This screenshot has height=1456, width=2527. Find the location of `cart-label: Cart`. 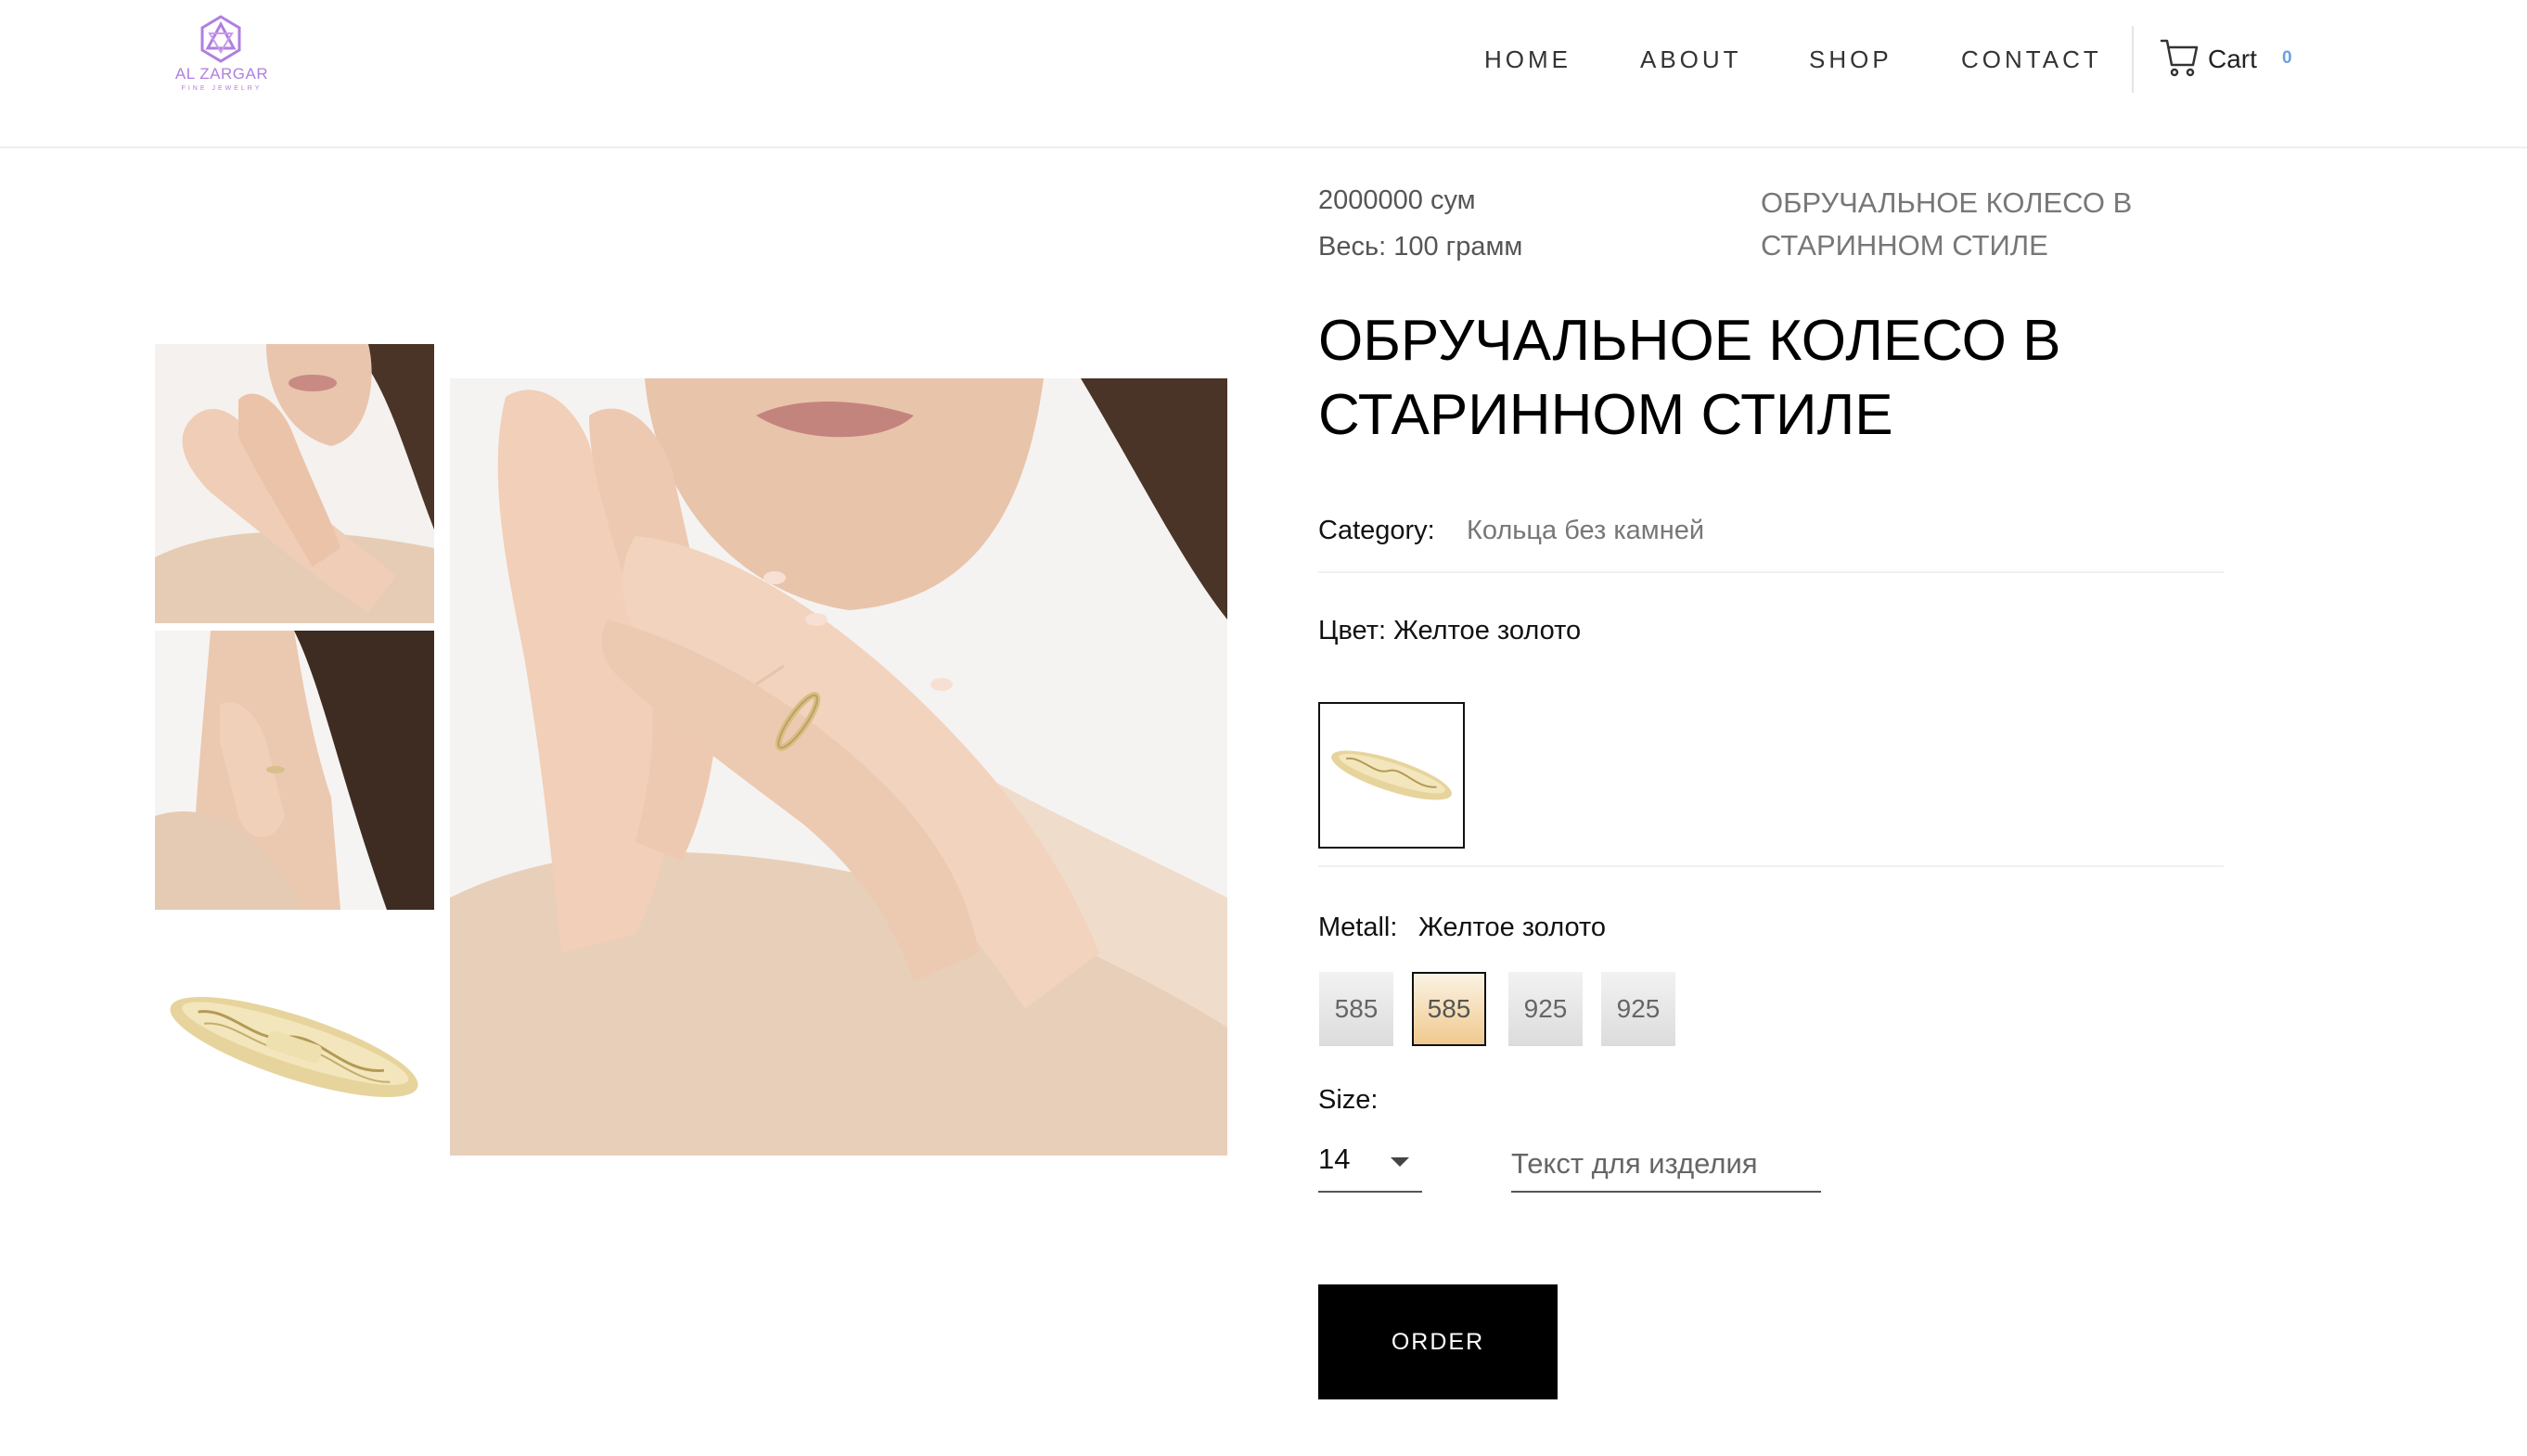

cart-label: Cart is located at coordinates (2233, 59).